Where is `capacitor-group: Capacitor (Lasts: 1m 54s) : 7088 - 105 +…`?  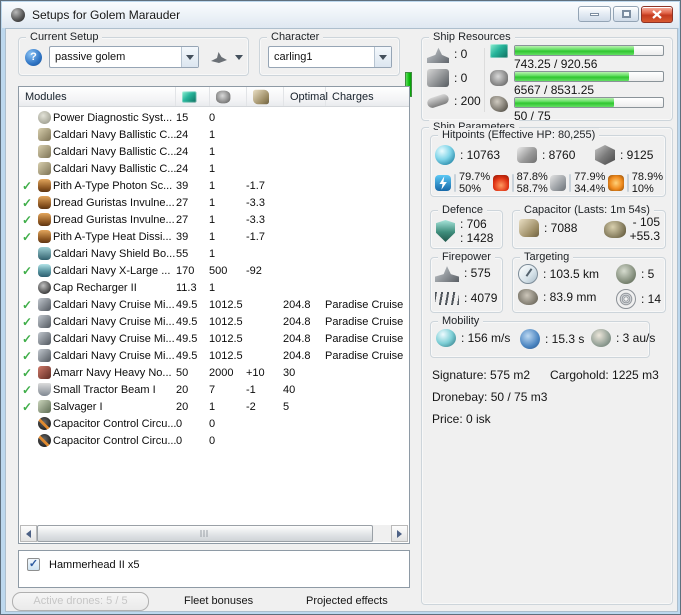 capacitor-group: Capacitor (Lasts: 1m 54s) : 7088 - 105 +… is located at coordinates (589, 226).